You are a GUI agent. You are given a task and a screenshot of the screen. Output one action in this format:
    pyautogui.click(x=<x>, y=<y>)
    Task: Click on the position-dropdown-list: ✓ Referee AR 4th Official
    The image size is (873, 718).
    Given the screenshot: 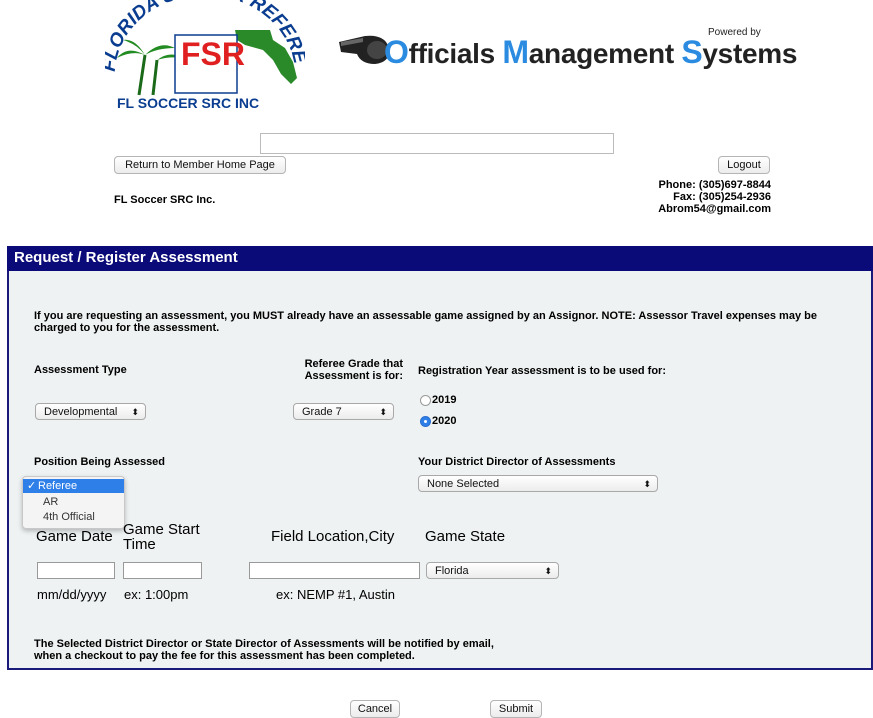 What is the action you would take?
    pyautogui.click(x=73, y=502)
    